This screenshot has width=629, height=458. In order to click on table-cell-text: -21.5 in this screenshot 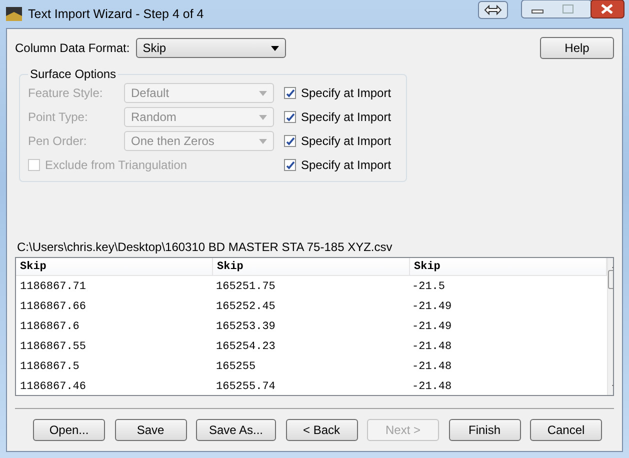, I will do `click(428, 287)`.